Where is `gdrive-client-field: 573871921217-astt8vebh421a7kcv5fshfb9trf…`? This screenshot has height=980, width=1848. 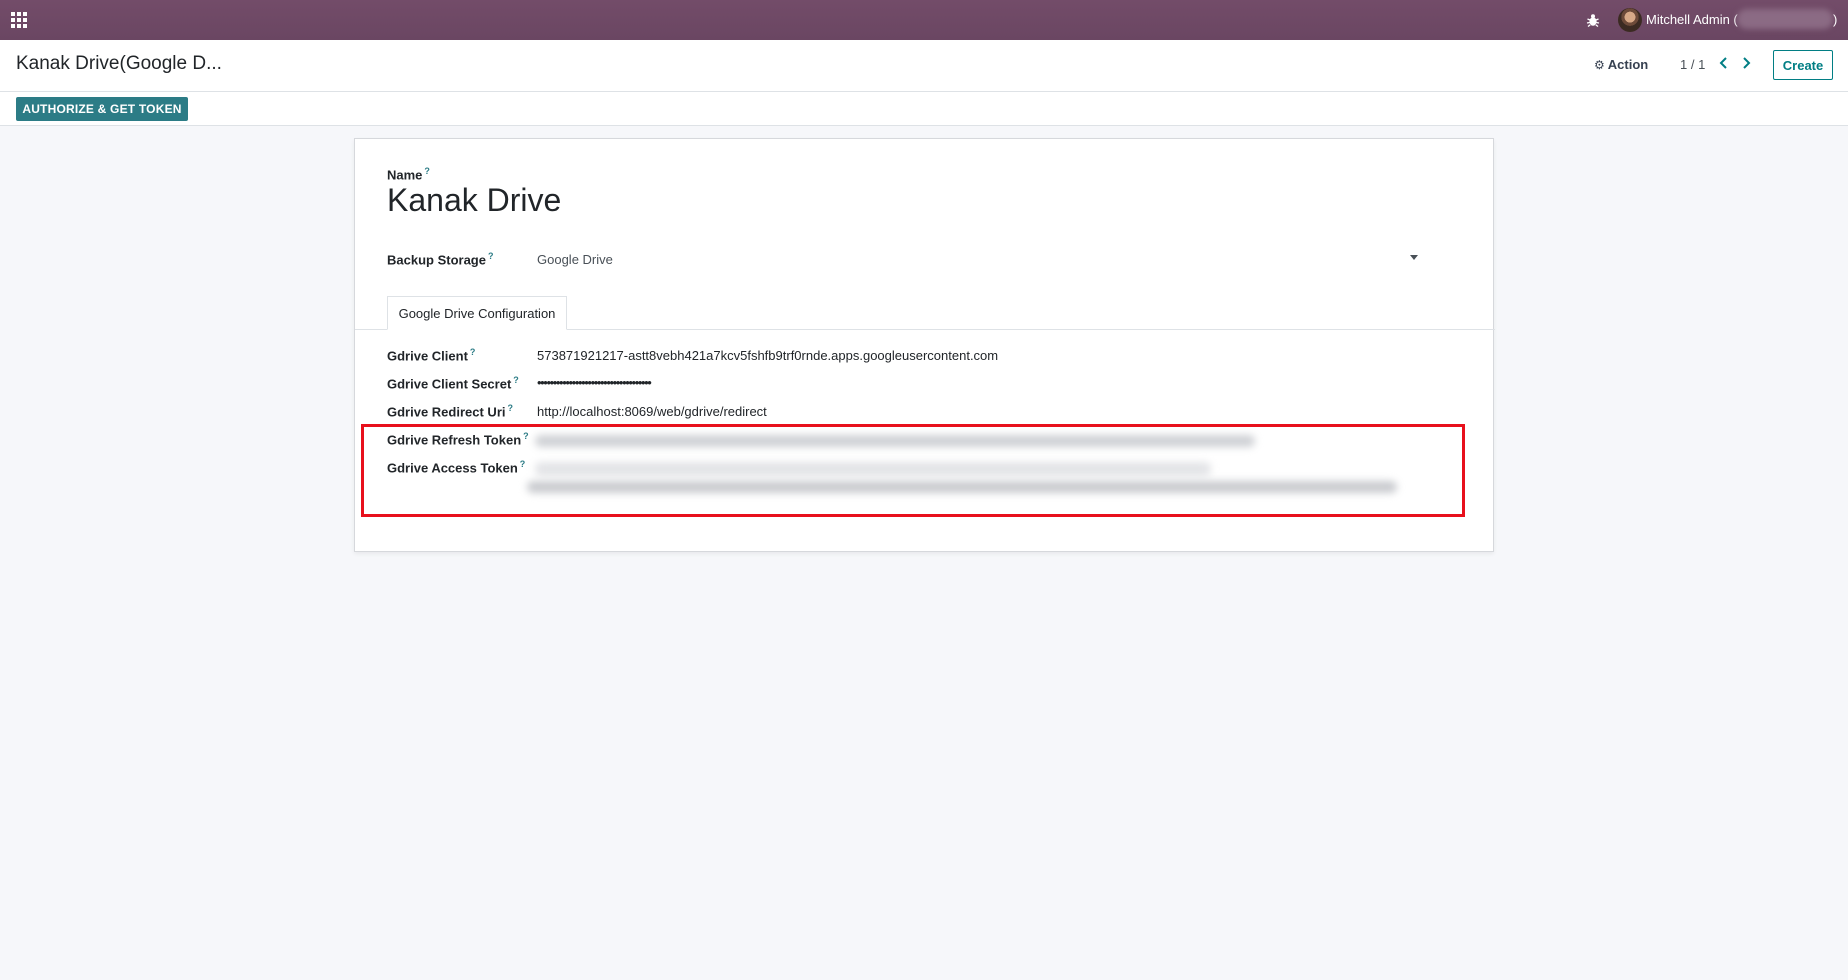 gdrive-client-field: 573871921217-astt8vebh421a7kcv5fshfb9trf… is located at coordinates (767, 355).